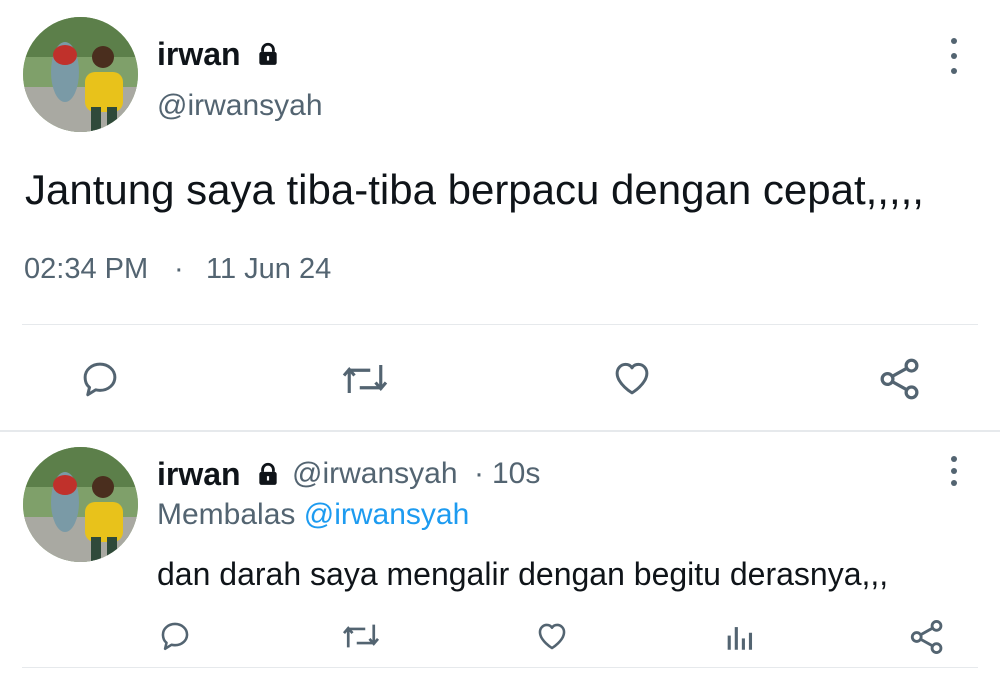 The image size is (1000, 673). I want to click on tweet-date: 11 Jun 24, so click(268, 269).